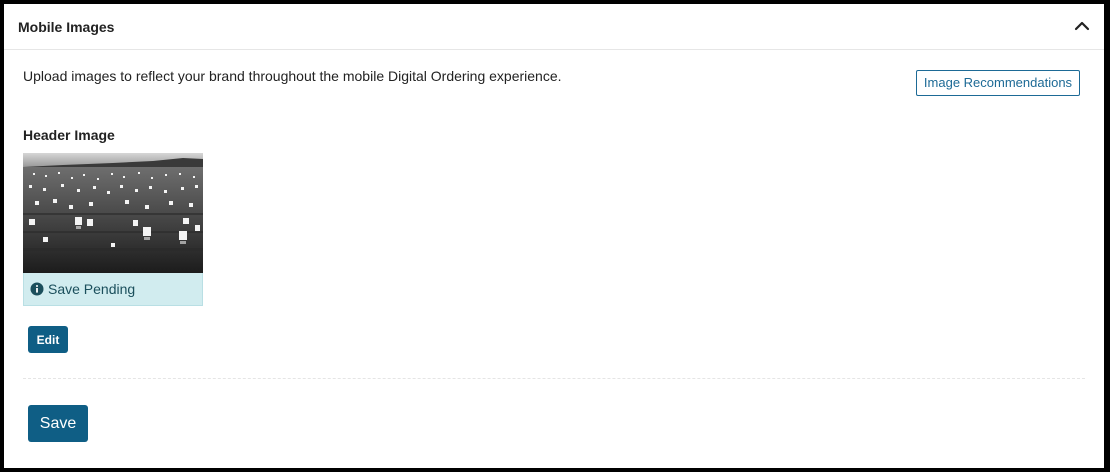 The width and height of the screenshot is (1110, 472). I want to click on panel-title: Mobile Images, so click(66, 27).